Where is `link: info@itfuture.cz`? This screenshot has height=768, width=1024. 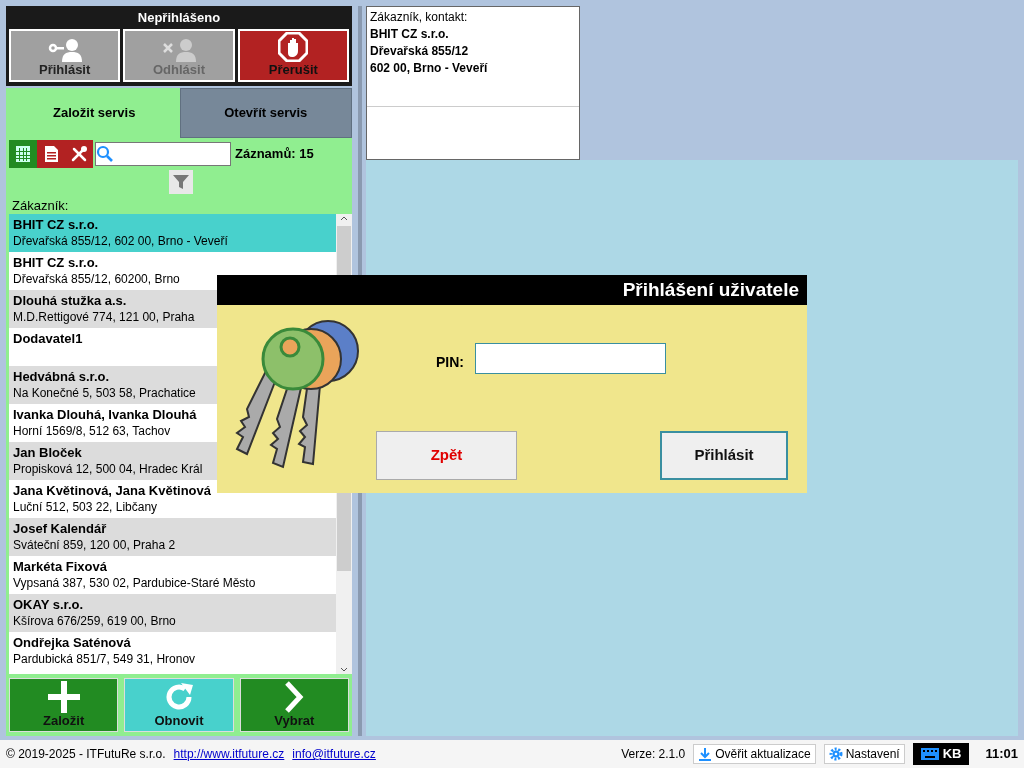 link: info@itfuture.cz is located at coordinates (334, 754).